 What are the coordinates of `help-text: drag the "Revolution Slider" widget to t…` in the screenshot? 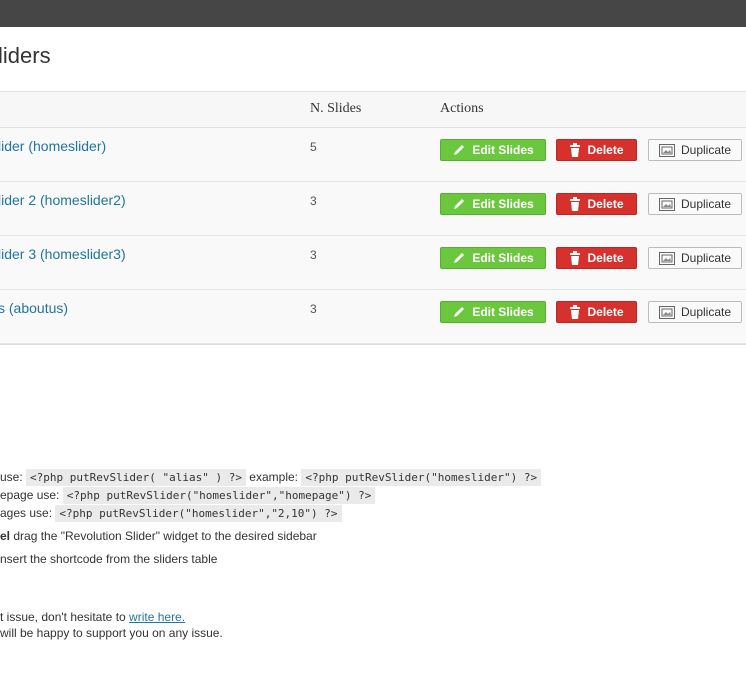 It's located at (165, 536).